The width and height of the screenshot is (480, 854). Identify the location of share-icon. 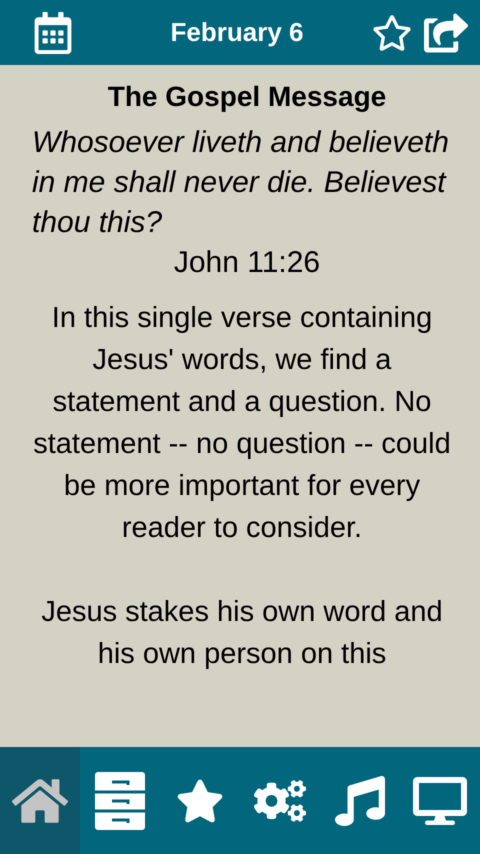
(446, 32).